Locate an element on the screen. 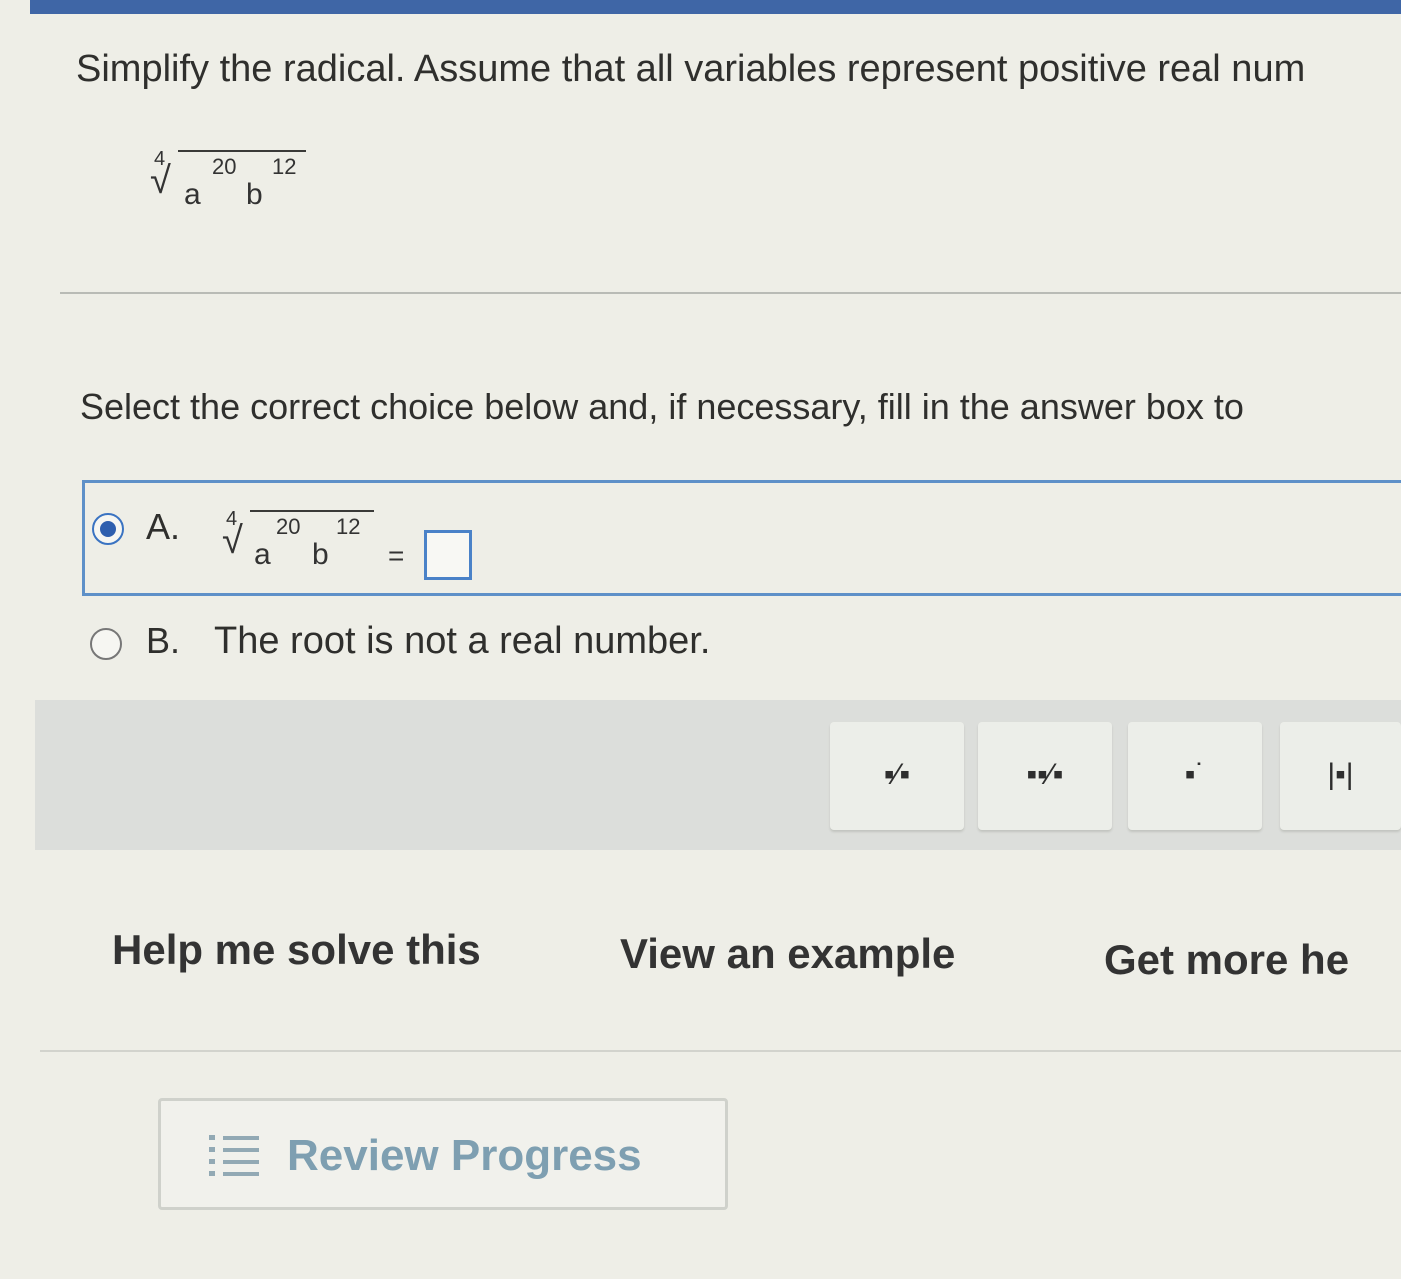 This screenshot has height=1279, width=1401. answer-input-box is located at coordinates (448, 555).